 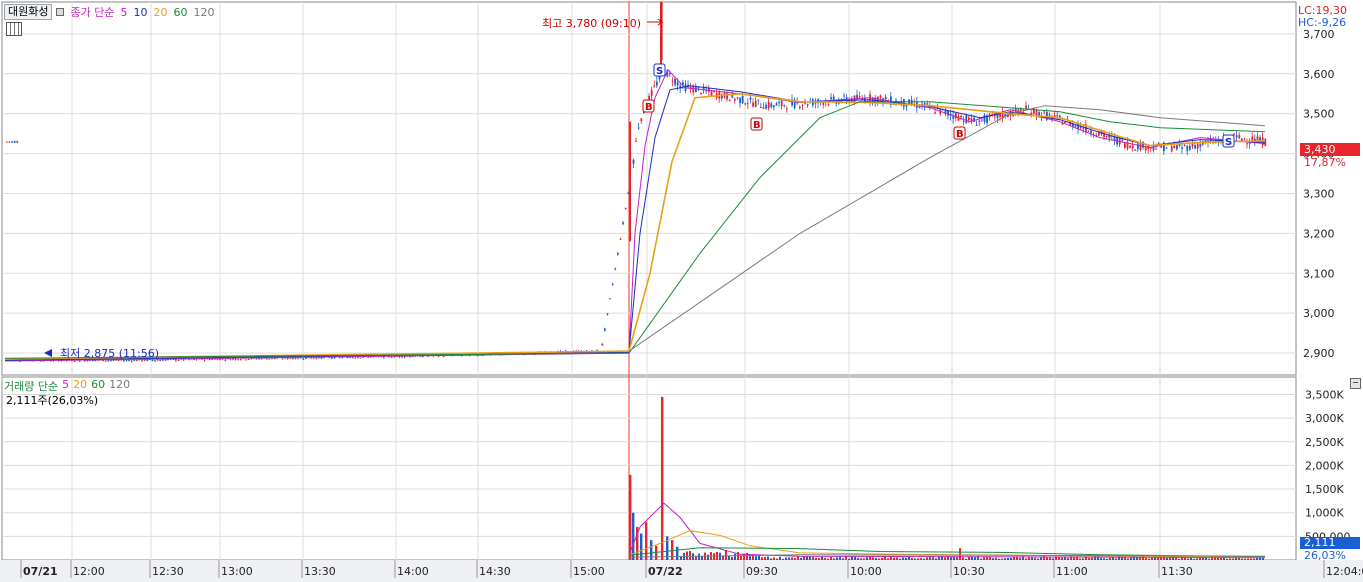 What do you see at coordinates (757, 125) in the screenshot?
I see `trade-marker-label: B` at bounding box center [757, 125].